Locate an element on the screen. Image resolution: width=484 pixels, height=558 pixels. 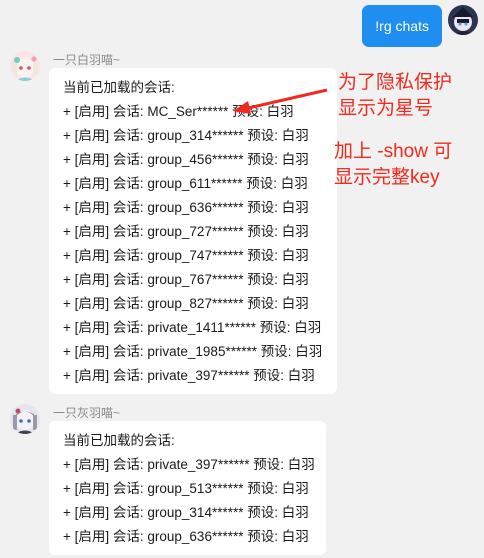
session-line: + [启用] 会话: group_513****** 预设: 白羽 is located at coordinates (186, 488).